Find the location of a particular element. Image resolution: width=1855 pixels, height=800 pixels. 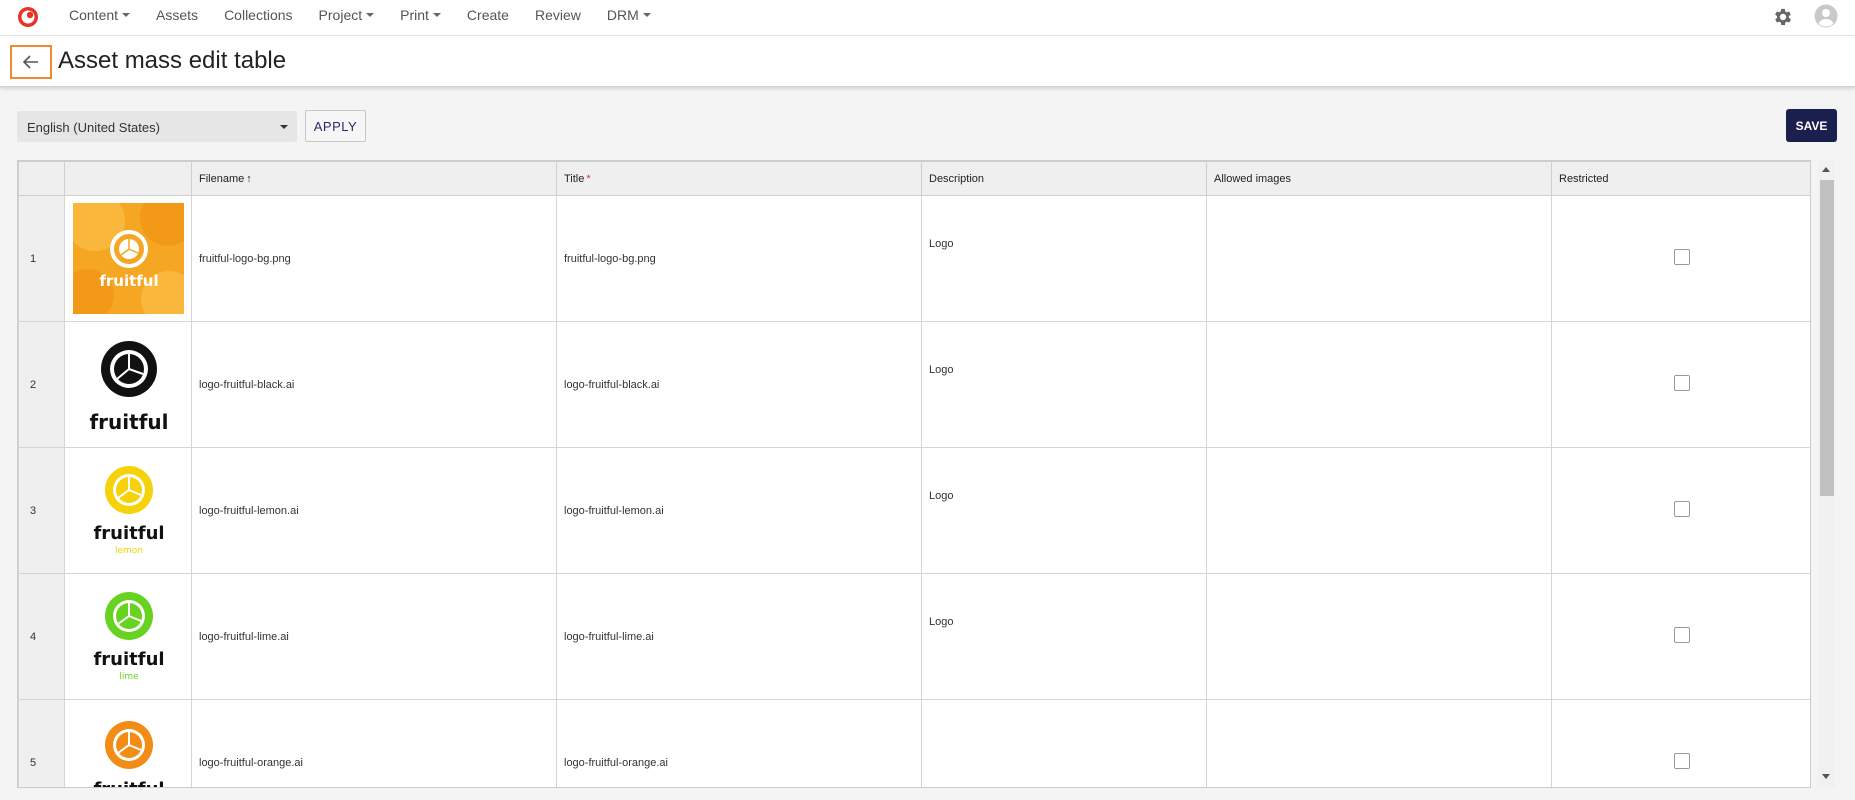

nav-item-create: Create is located at coordinates (488, 15).